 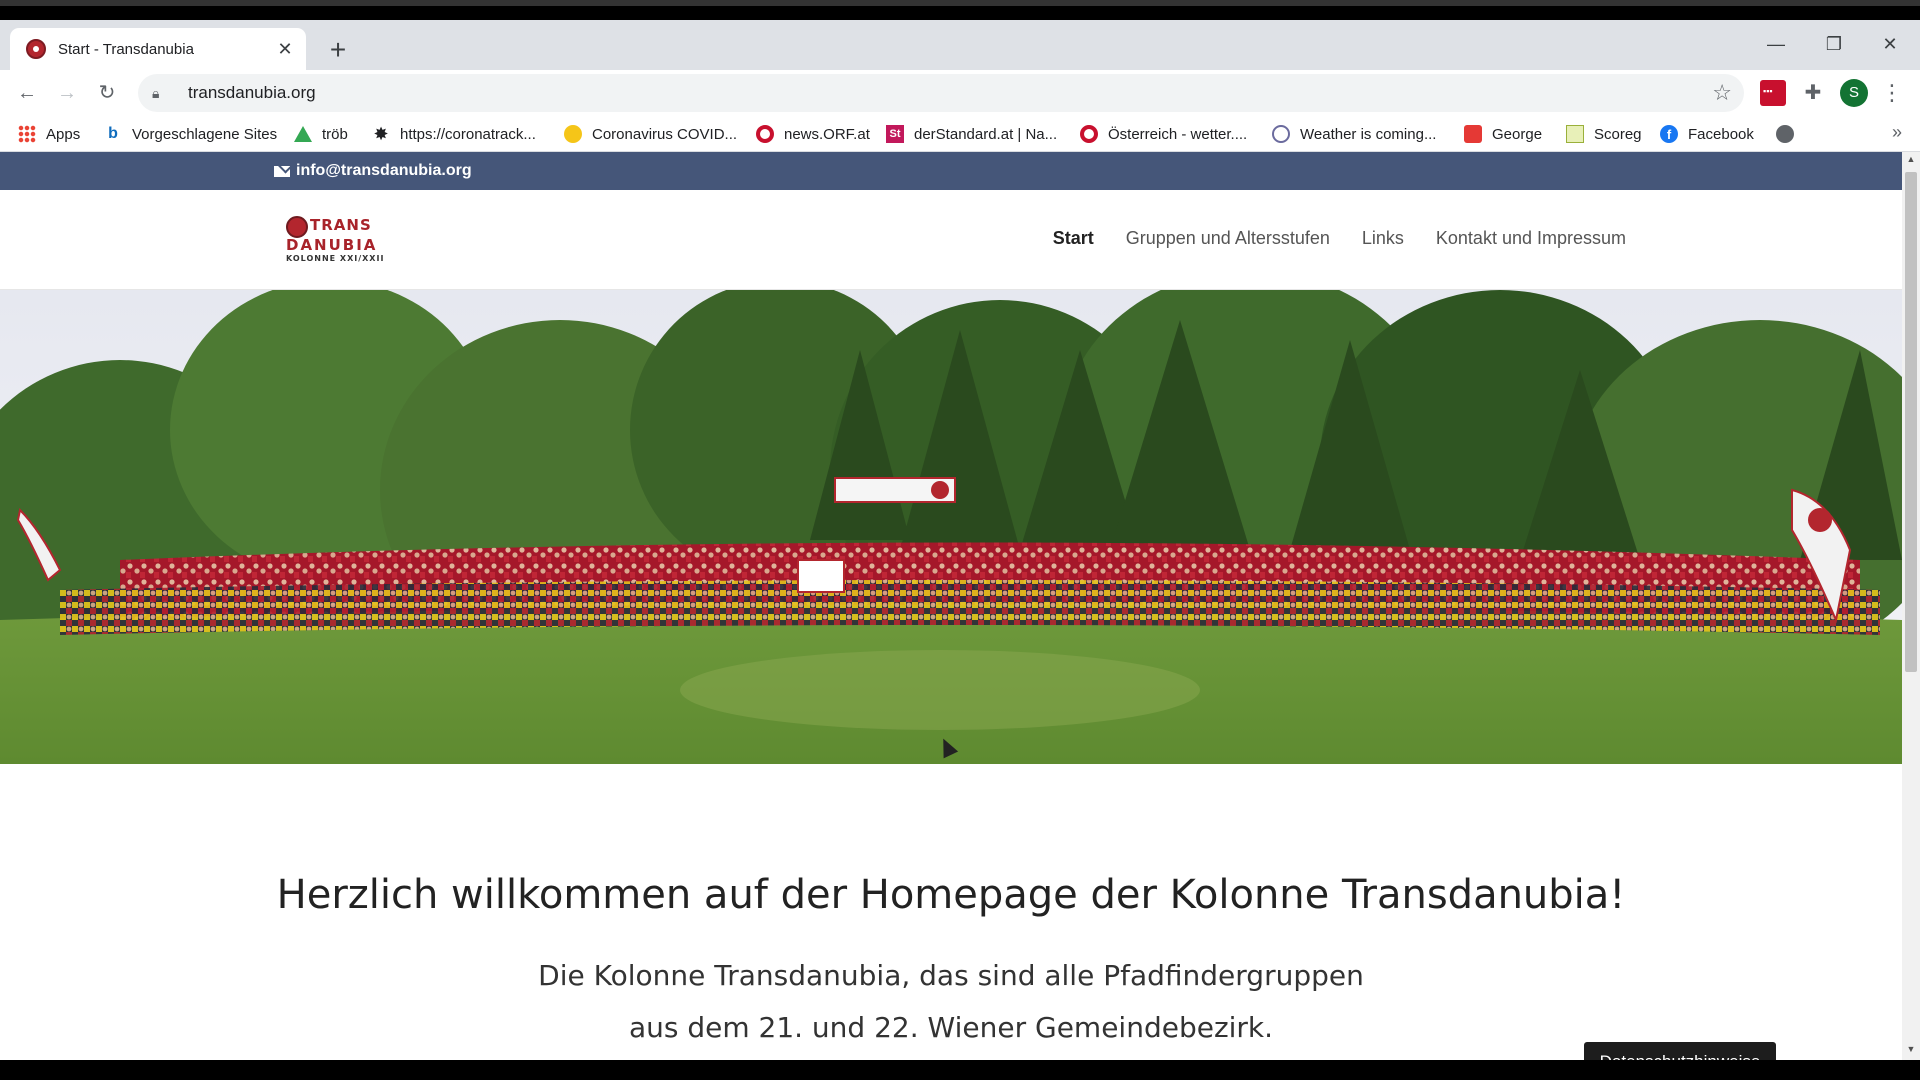 What do you see at coordinates (49, 134) in the screenshot?
I see `bookmark-apps: Apps` at bounding box center [49, 134].